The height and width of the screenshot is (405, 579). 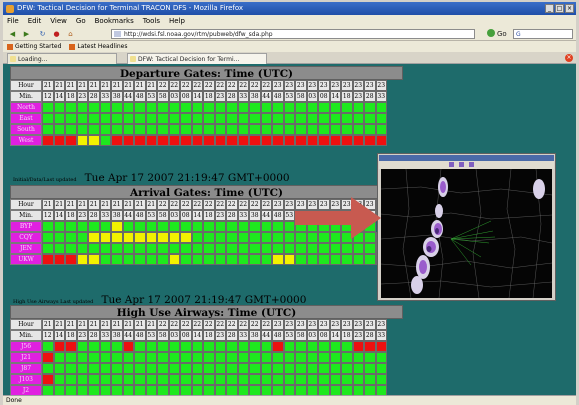 What do you see at coordinates (569, 58) in the screenshot?
I see `close-tab-icon: ×` at bounding box center [569, 58].